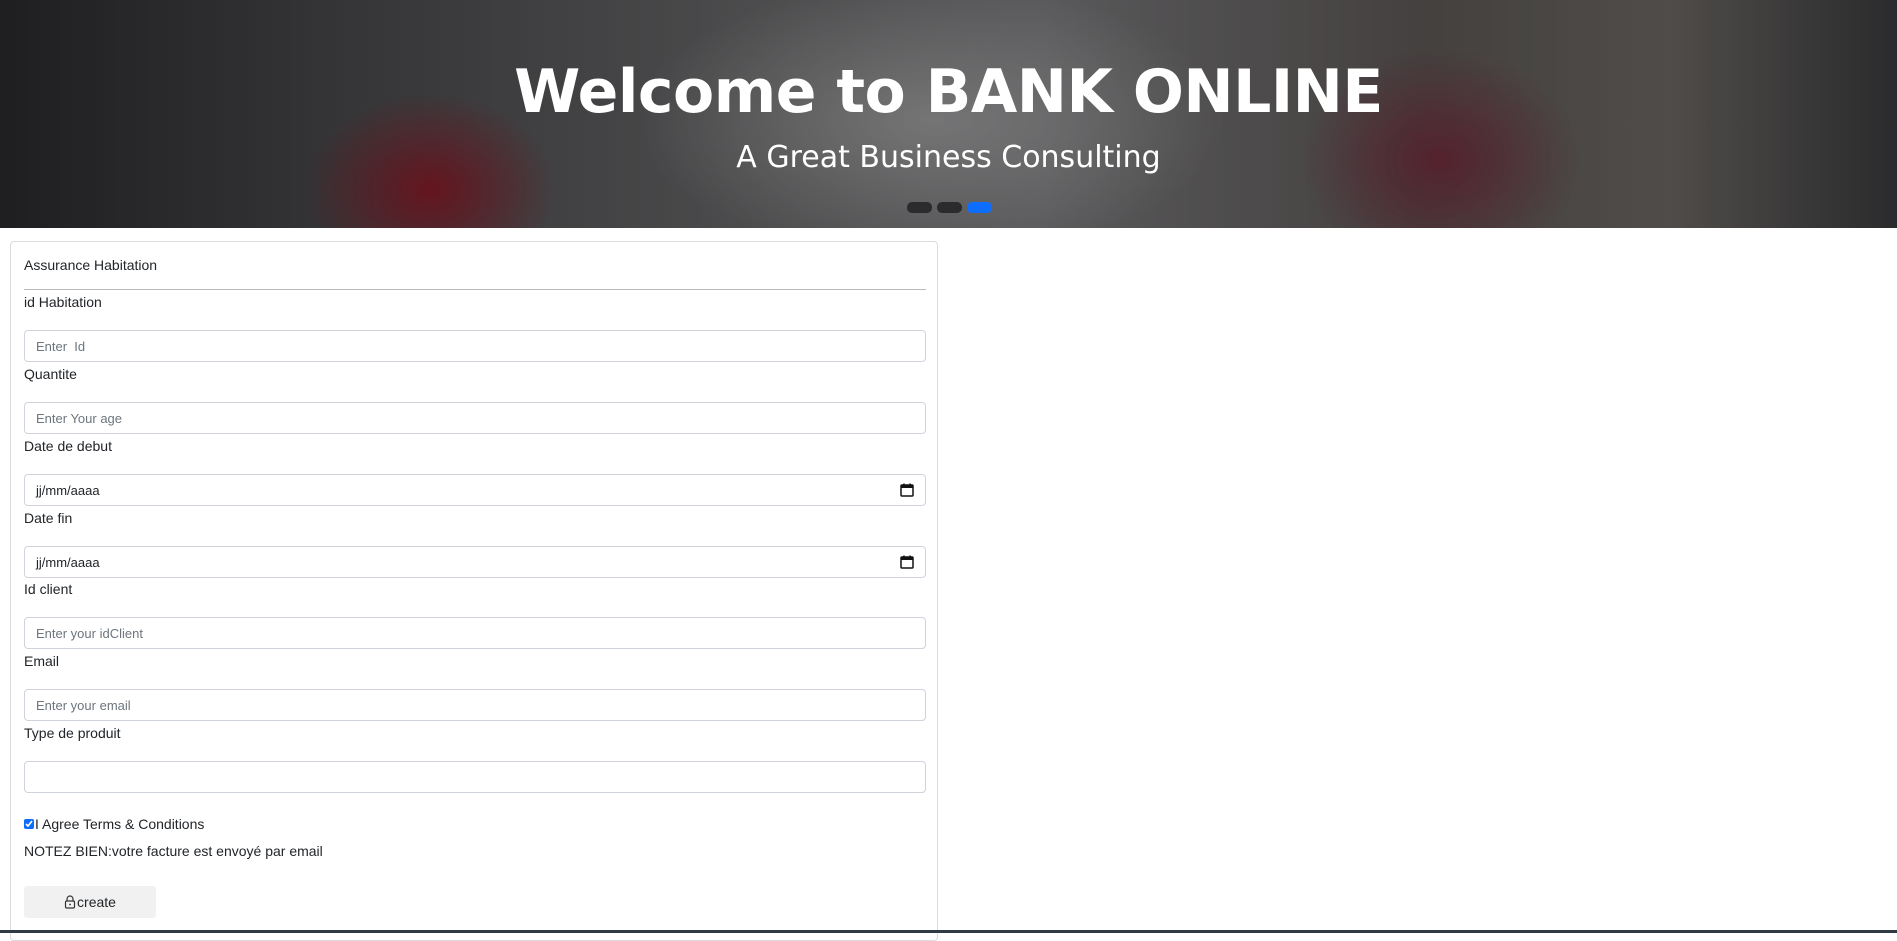 This screenshot has height=941, width=1897. Describe the element at coordinates (48, 589) in the screenshot. I see `id-client-label: Id client` at that location.